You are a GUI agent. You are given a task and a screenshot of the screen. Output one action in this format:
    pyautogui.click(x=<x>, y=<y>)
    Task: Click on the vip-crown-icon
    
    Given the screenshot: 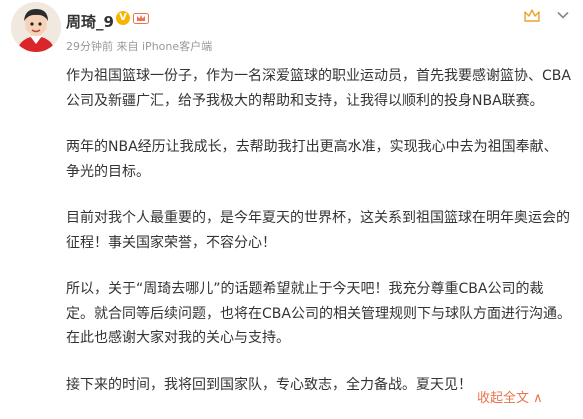 What is the action you would take?
    pyautogui.click(x=141, y=18)
    